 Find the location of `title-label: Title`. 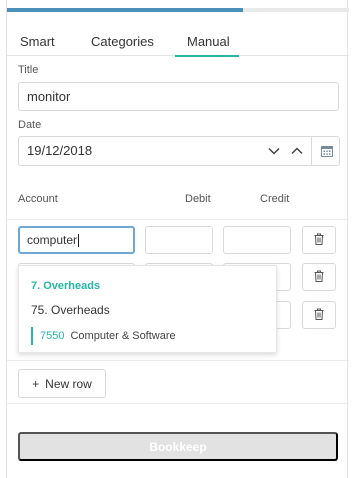

title-label: Title is located at coordinates (28, 70).